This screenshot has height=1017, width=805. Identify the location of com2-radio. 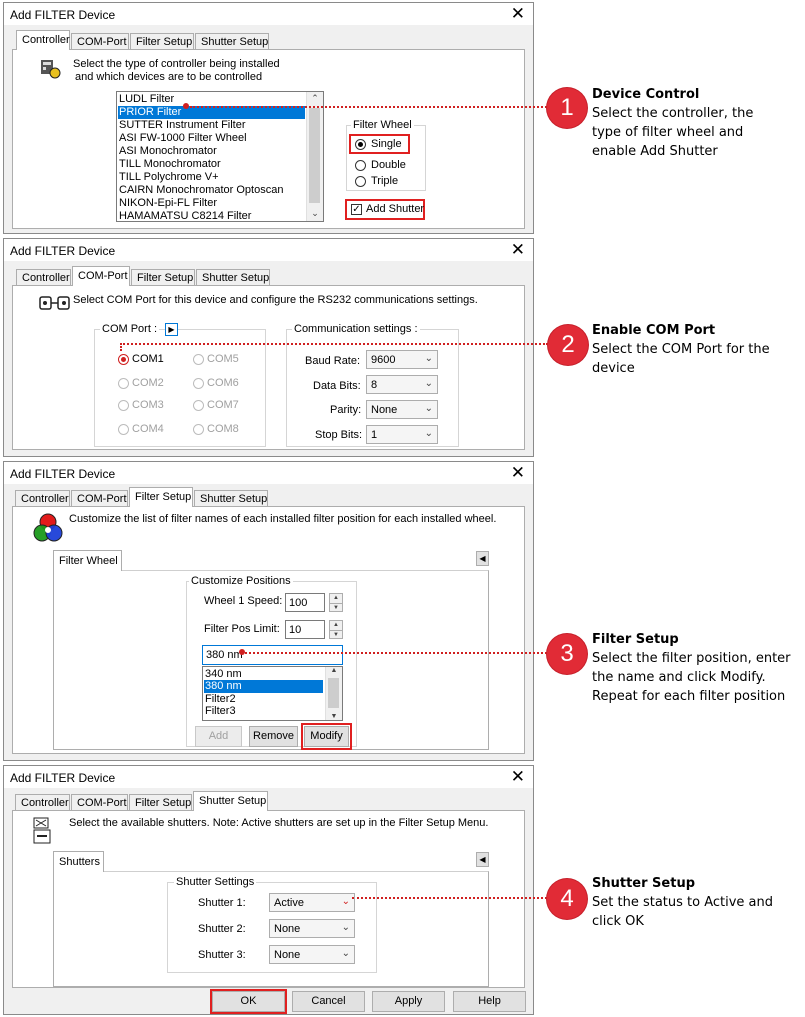
(123, 383).